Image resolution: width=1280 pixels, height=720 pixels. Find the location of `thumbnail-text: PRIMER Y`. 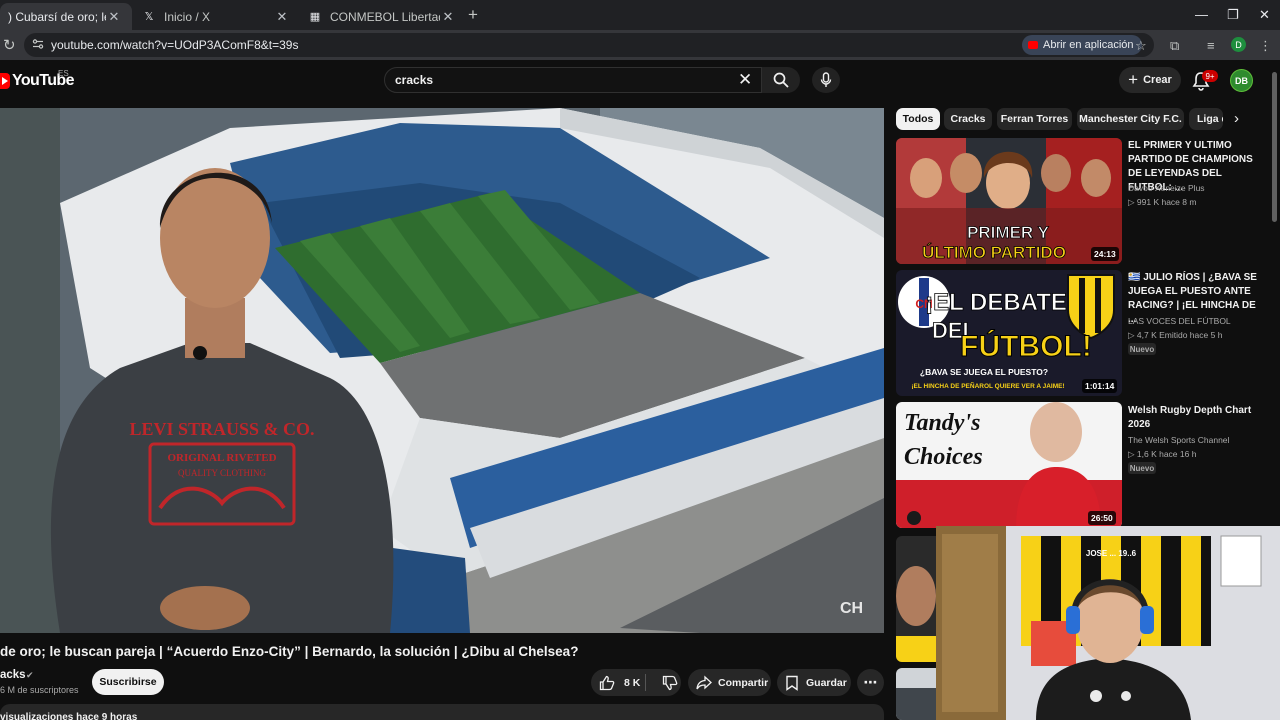

thumbnail-text: PRIMER Y is located at coordinates (1008, 232).